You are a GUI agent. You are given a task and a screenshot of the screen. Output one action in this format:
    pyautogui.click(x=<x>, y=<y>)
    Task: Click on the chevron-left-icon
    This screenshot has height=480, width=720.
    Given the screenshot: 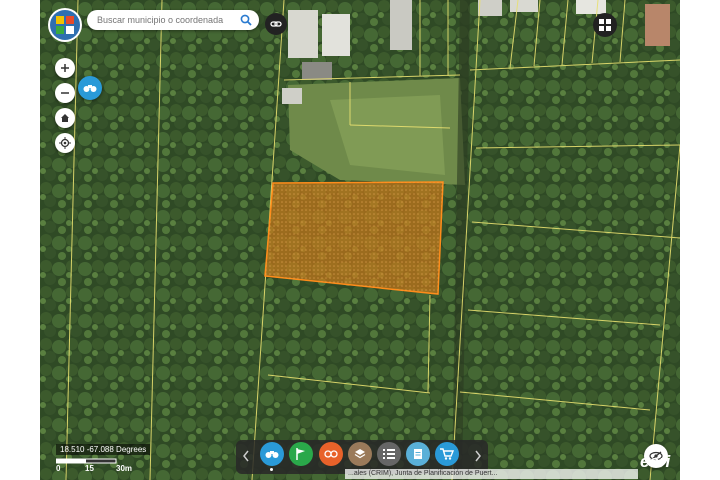 What is the action you would take?
    pyautogui.click(x=246, y=456)
    